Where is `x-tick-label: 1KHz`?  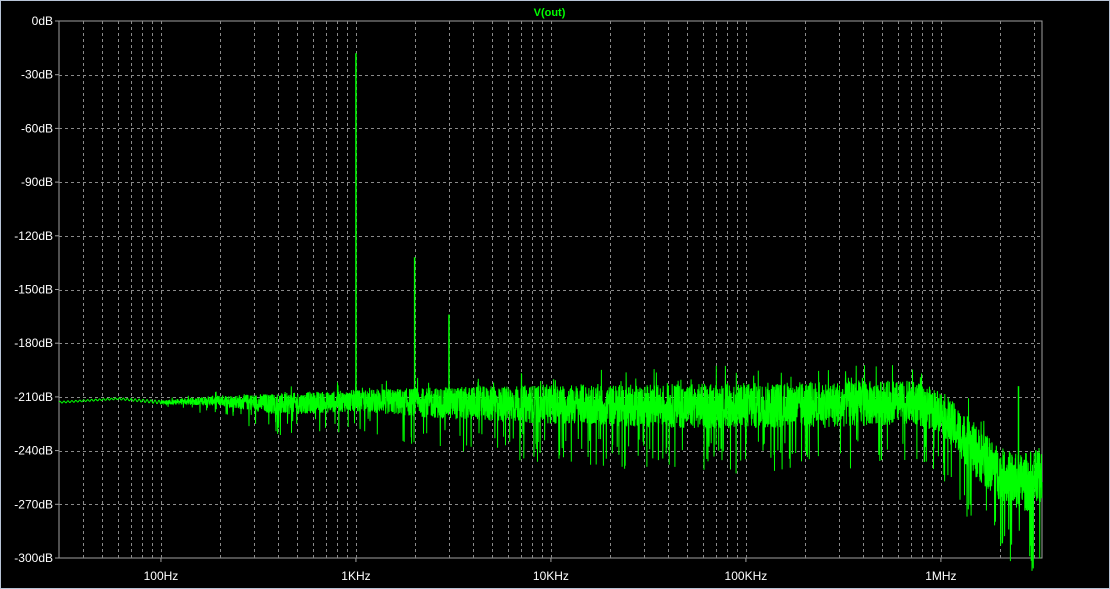 x-tick-label: 1KHz is located at coordinates (355, 576).